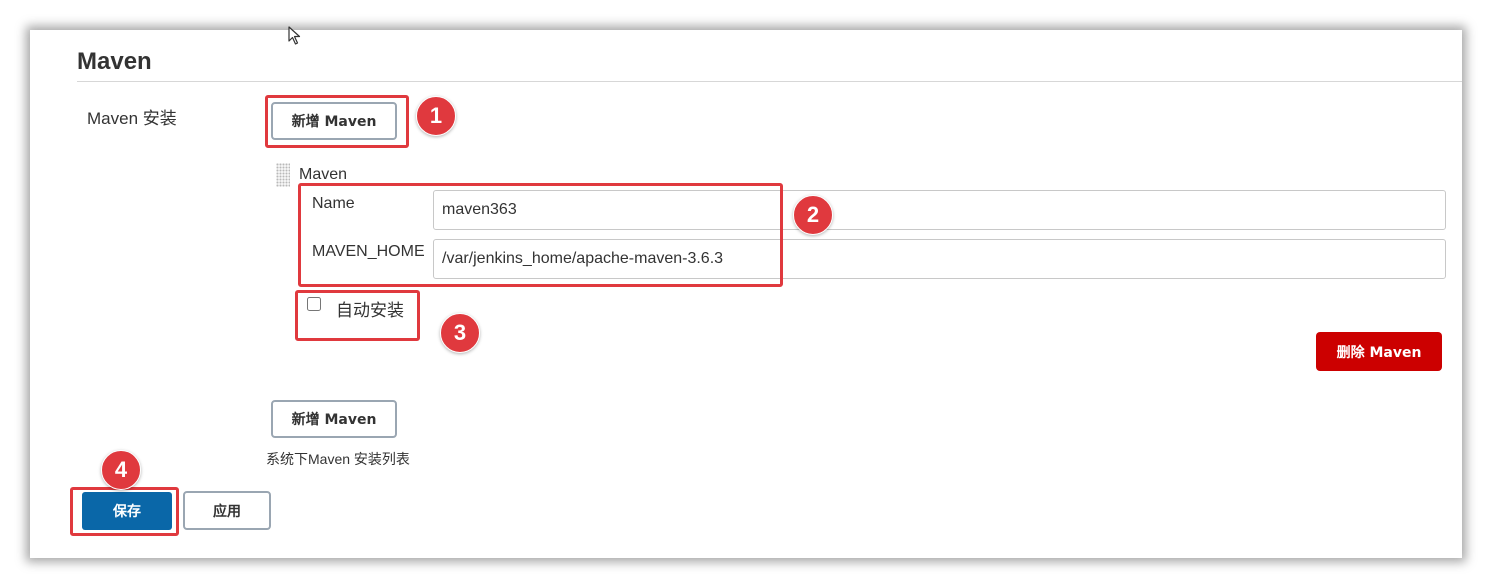 This screenshot has height=588, width=1492. What do you see at coordinates (813, 215) in the screenshot?
I see `annotation-marker-2: 2` at bounding box center [813, 215].